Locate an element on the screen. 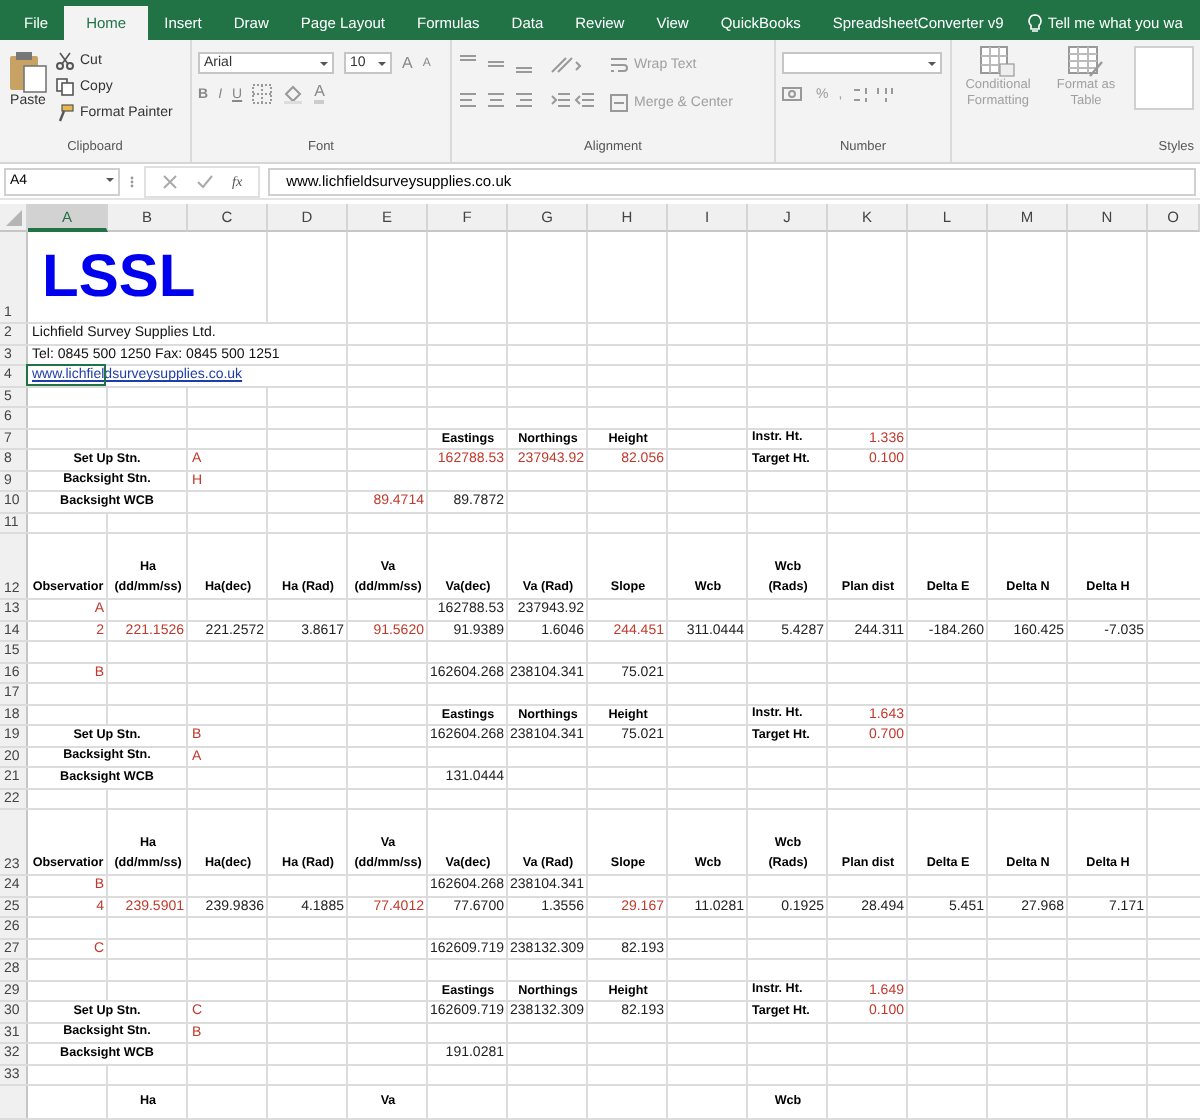  table-icon is located at coordinates (1086, 62).